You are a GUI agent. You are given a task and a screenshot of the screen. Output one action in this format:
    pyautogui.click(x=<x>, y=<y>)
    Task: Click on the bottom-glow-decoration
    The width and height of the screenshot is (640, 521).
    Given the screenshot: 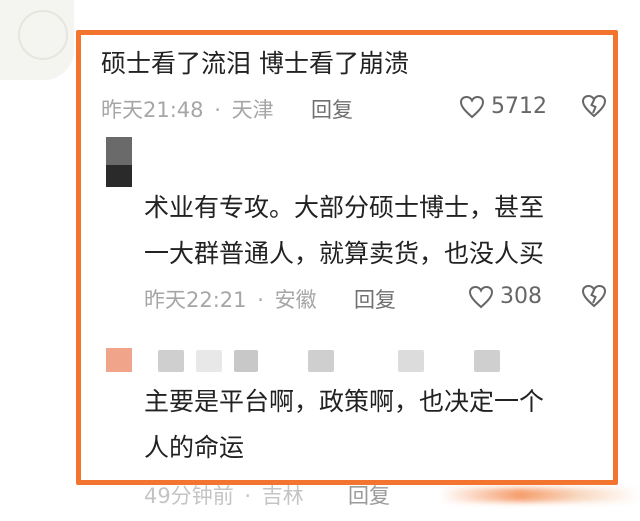 What is the action you would take?
    pyautogui.click(x=540, y=495)
    